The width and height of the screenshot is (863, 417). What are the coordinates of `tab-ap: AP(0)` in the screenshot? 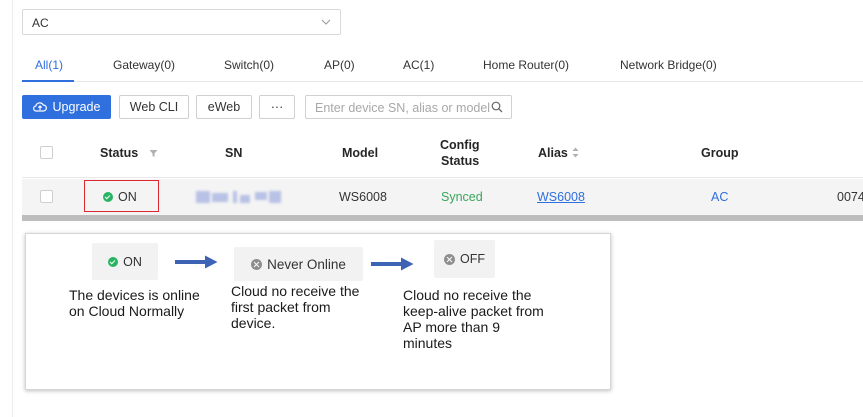 It's located at (339, 65).